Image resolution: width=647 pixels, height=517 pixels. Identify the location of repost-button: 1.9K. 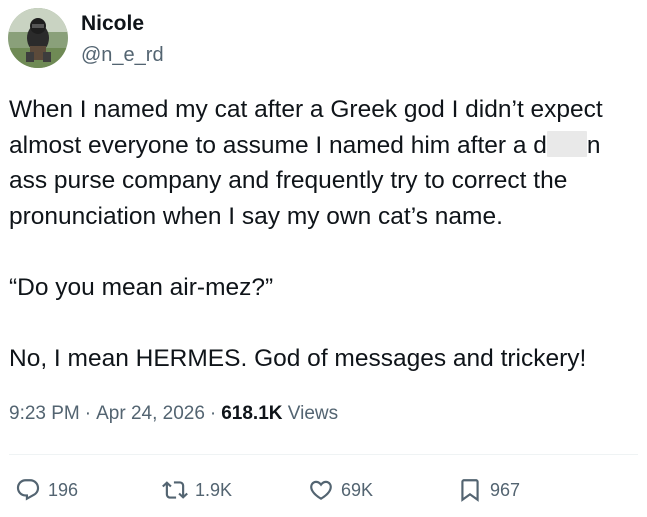
(197, 490).